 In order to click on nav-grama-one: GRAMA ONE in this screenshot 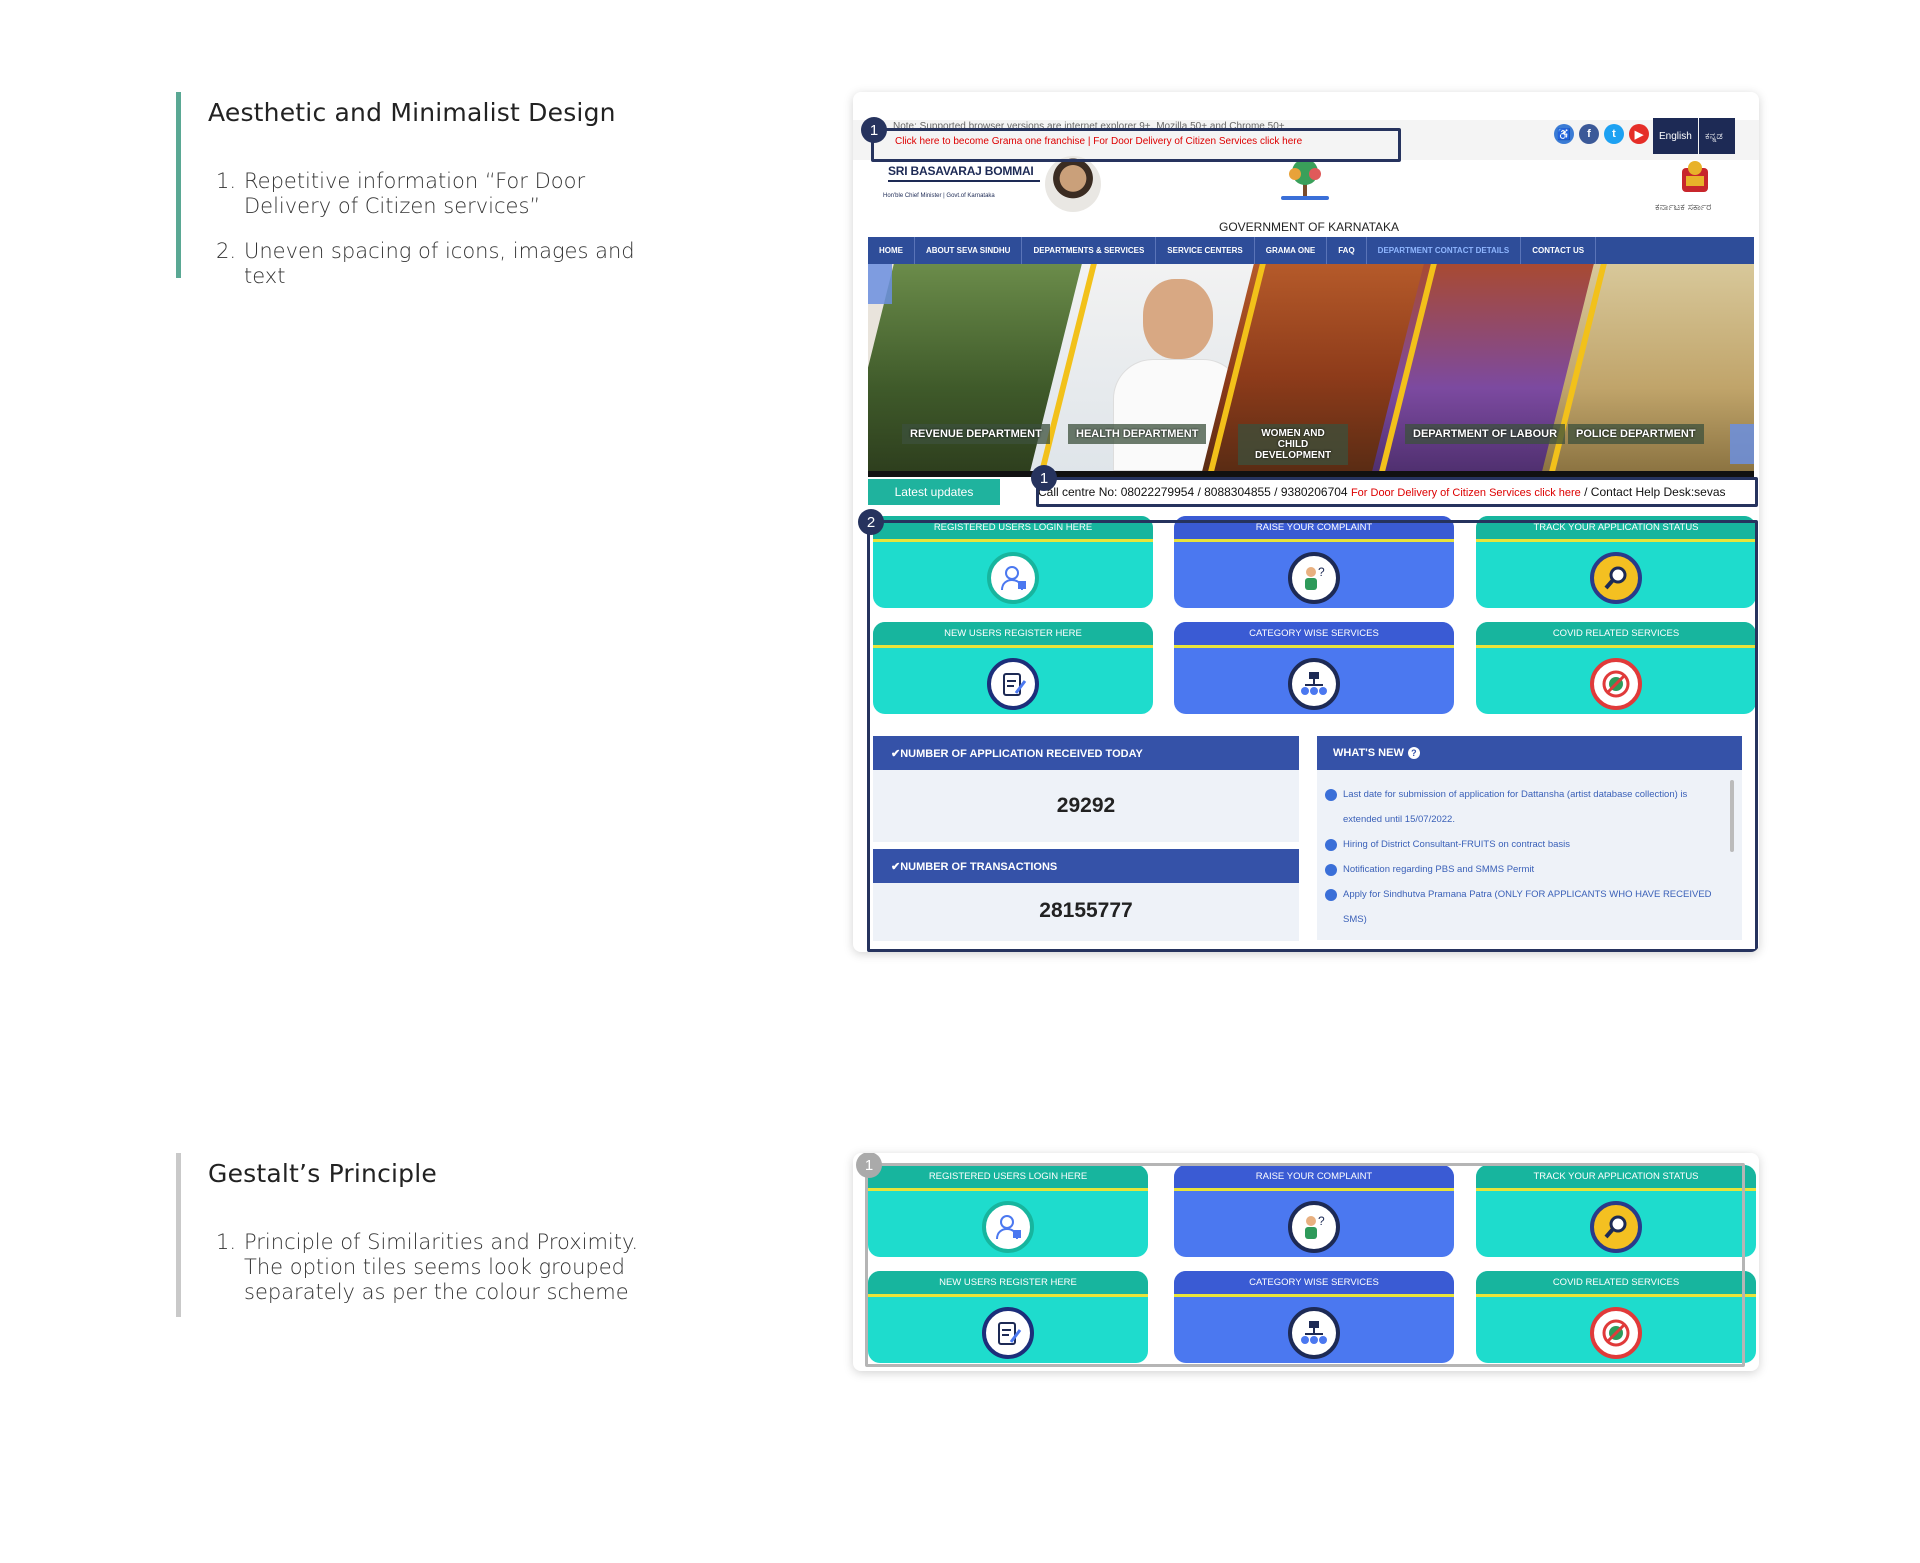, I will do `click(1291, 250)`.